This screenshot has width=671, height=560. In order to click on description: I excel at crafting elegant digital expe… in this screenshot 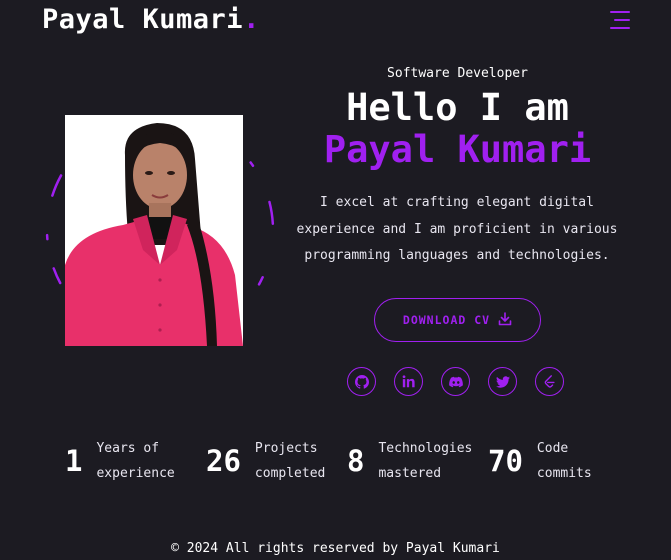, I will do `click(457, 230)`.